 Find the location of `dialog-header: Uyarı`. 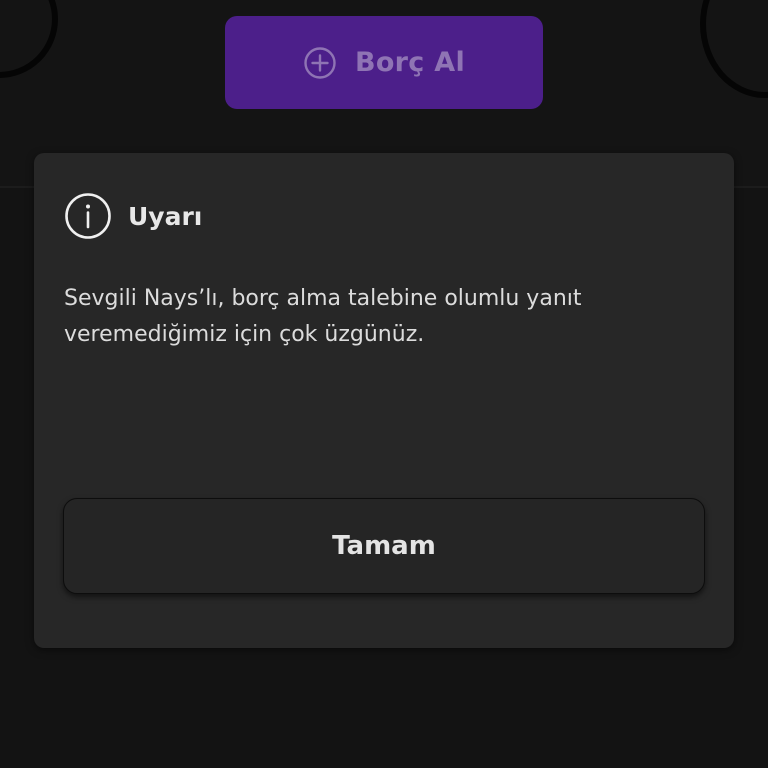

dialog-header: Uyarı is located at coordinates (133, 216).